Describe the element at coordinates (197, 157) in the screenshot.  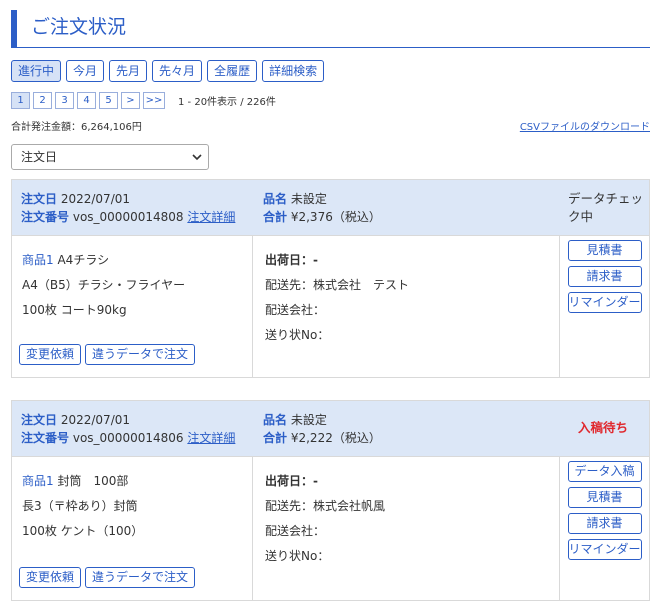
I see `chevron-down-icon` at that location.